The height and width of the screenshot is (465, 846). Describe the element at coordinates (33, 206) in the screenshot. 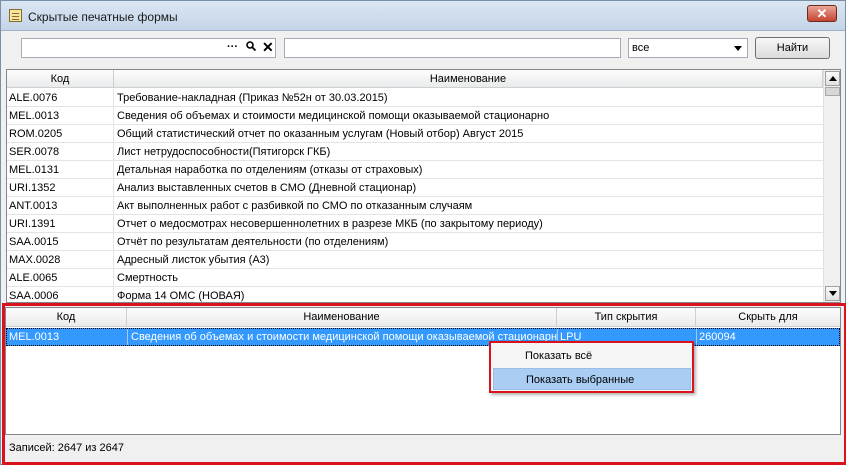

I see `cell-code: ANT.0013` at that location.